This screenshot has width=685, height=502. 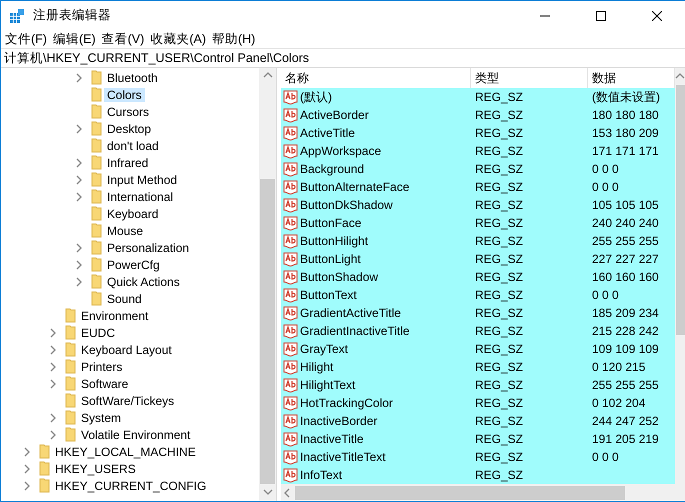 What do you see at coordinates (478, 223) in the screenshot?
I see `table-row: ButtonFace REG_SZ 240 240 240` at bounding box center [478, 223].